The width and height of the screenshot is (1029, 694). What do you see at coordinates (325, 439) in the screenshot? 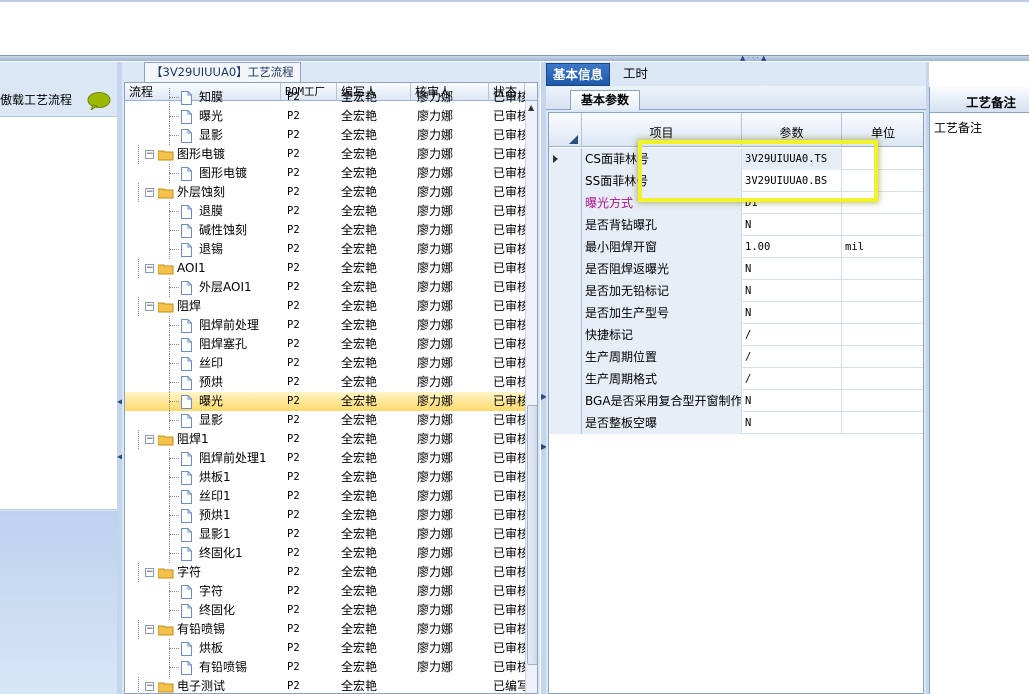
I see `tree-row: − 阻焊1 P2 全宏艳 廖力娜 已审核` at bounding box center [325, 439].